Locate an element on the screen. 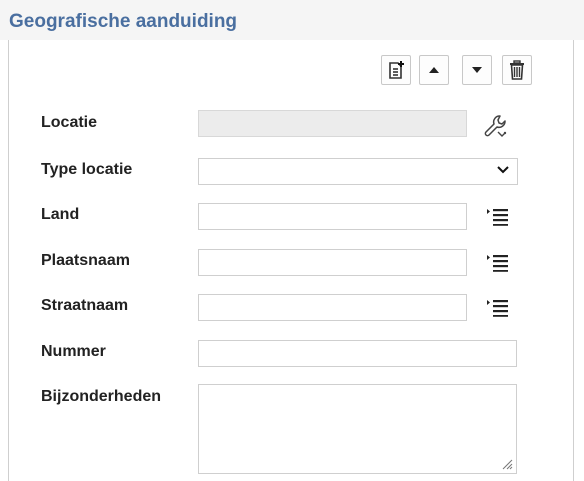 The width and height of the screenshot is (584, 481). straatnaam-list-icon is located at coordinates (498, 307).